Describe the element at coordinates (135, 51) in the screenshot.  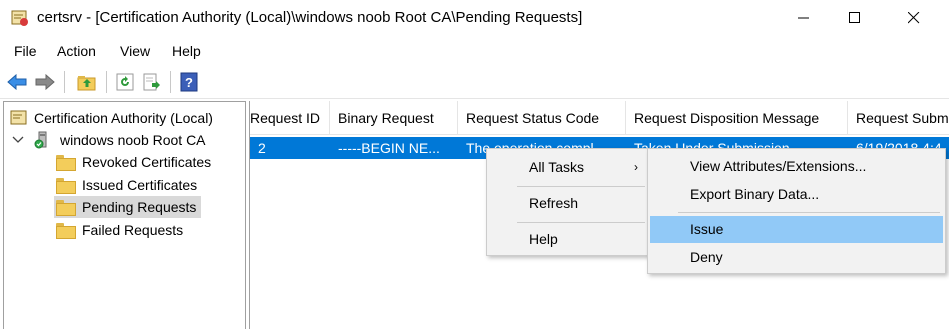
I see `menu-view: View` at that location.